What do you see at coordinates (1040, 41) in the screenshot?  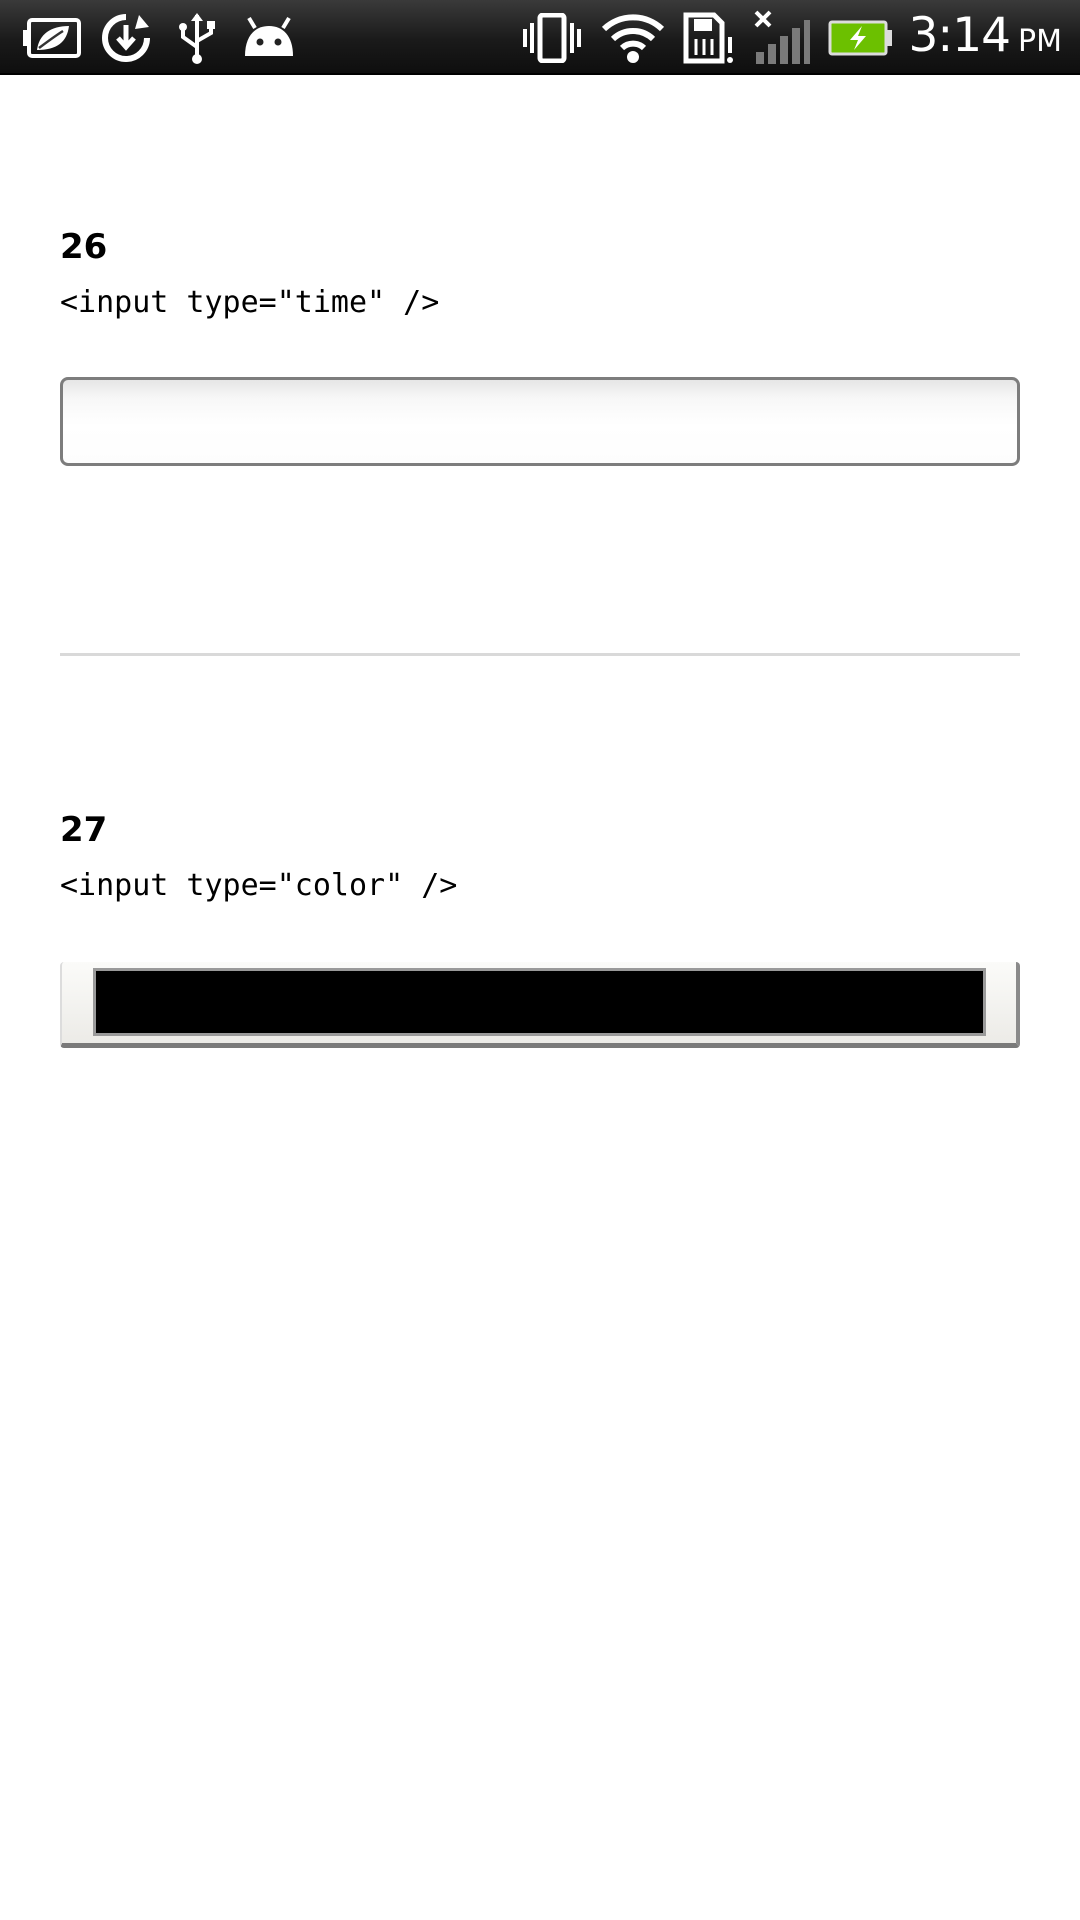 I see `clock-ampm: PM` at bounding box center [1040, 41].